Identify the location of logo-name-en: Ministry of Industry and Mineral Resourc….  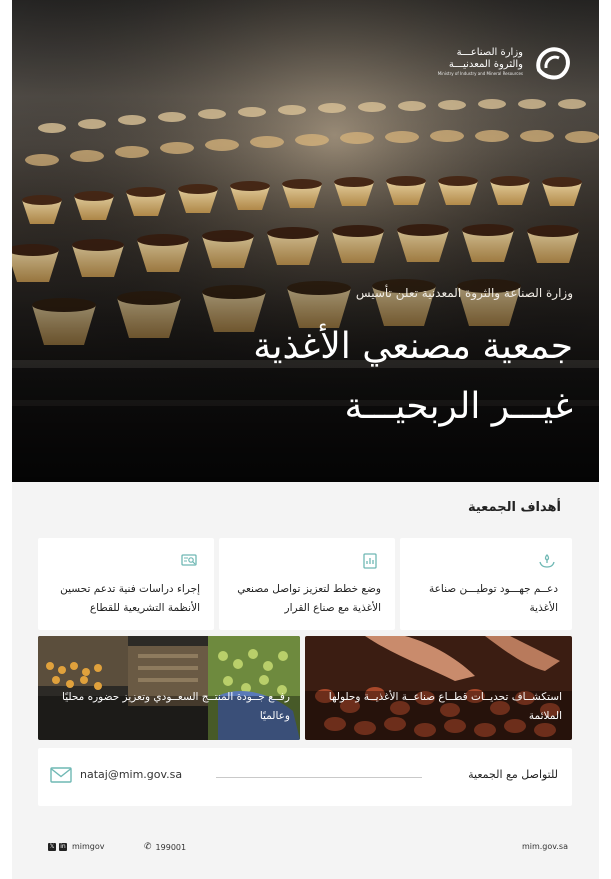
(480, 73).